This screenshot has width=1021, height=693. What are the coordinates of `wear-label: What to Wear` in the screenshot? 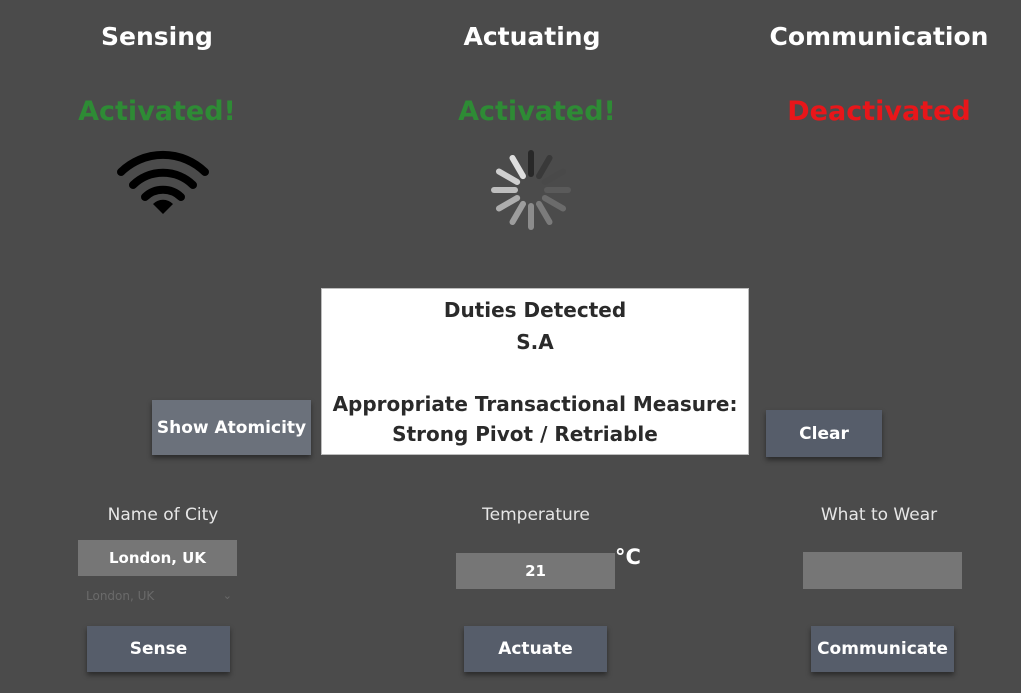 It's located at (879, 515).